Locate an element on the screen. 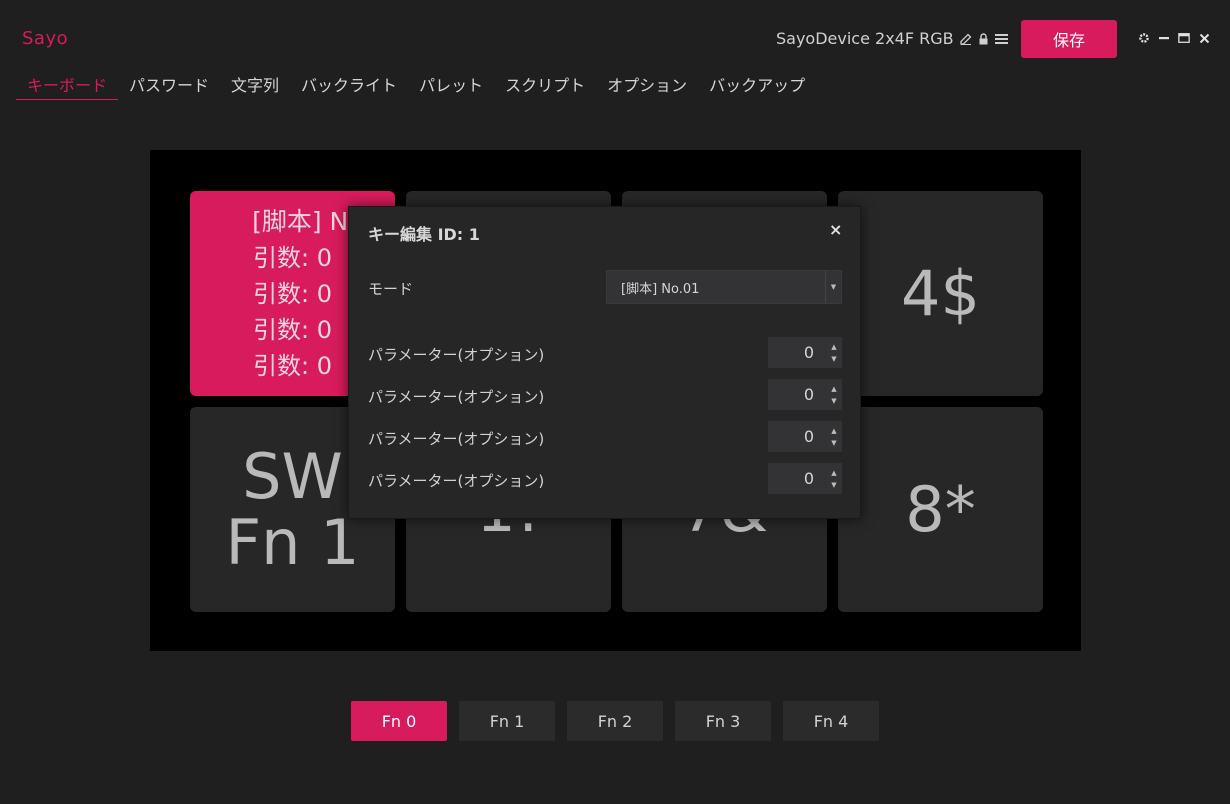  fn-0-button: Fn 0 is located at coordinates (399, 721).